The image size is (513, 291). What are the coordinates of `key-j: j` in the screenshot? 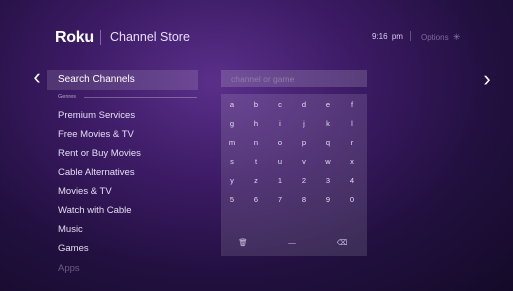 It's located at (304, 123).